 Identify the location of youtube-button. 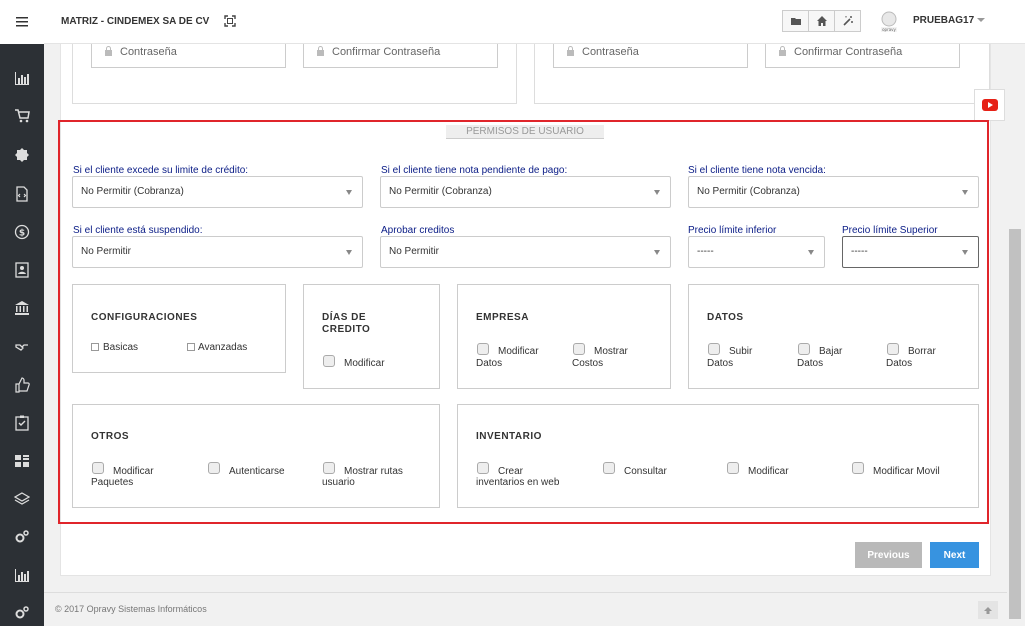
(989, 105).